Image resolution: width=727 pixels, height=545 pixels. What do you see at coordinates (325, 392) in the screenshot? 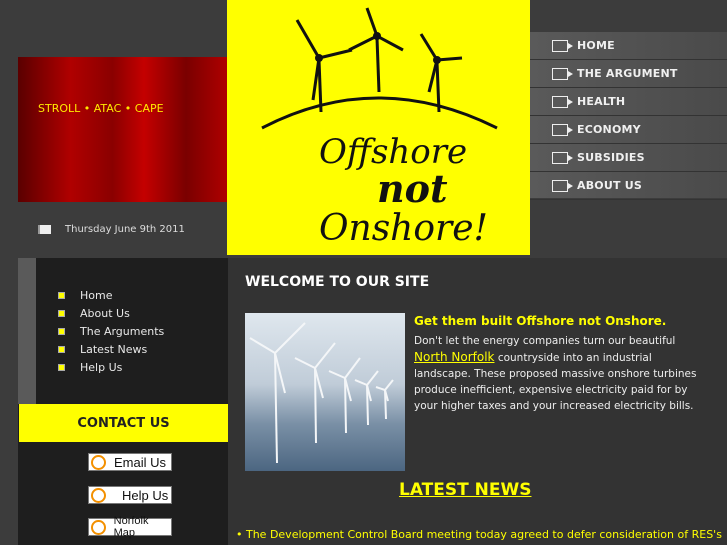
I see `offshore-turbines-photo` at bounding box center [325, 392].